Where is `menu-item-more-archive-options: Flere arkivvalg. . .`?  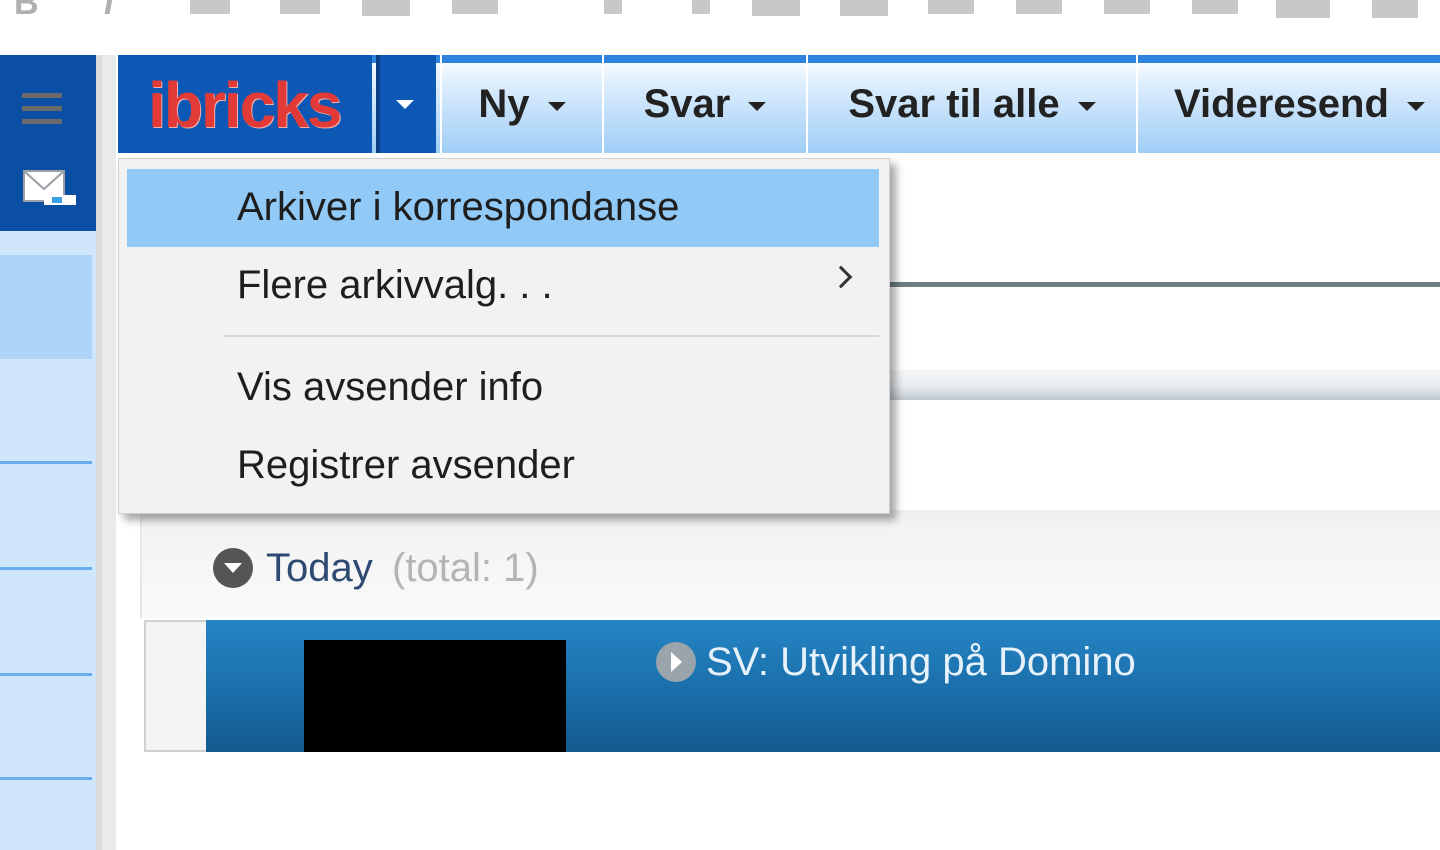
menu-item-more-archive-options: Flere arkivvalg. . . is located at coordinates (503, 286).